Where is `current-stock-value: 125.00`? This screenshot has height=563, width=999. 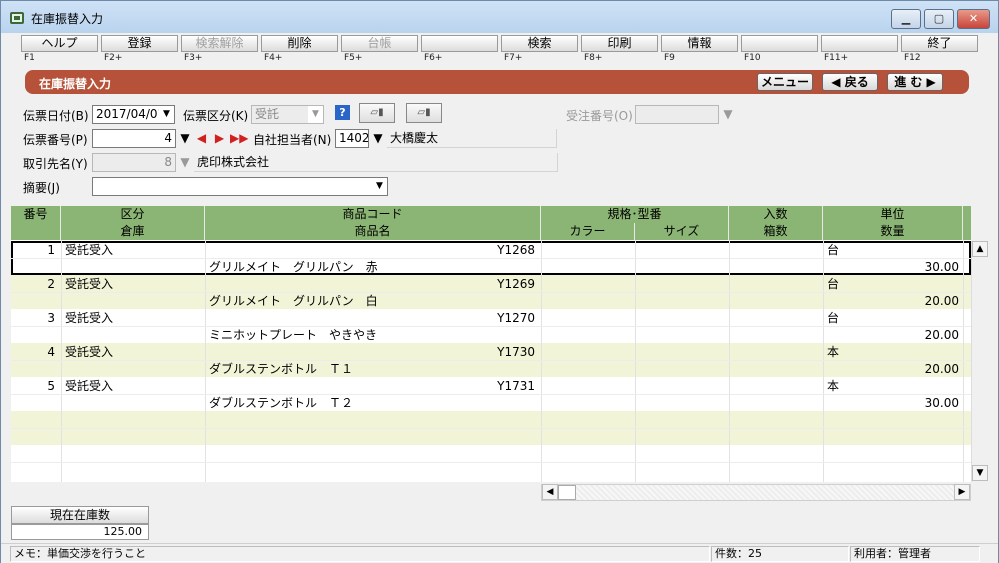
current-stock-value: 125.00 is located at coordinates (80, 532).